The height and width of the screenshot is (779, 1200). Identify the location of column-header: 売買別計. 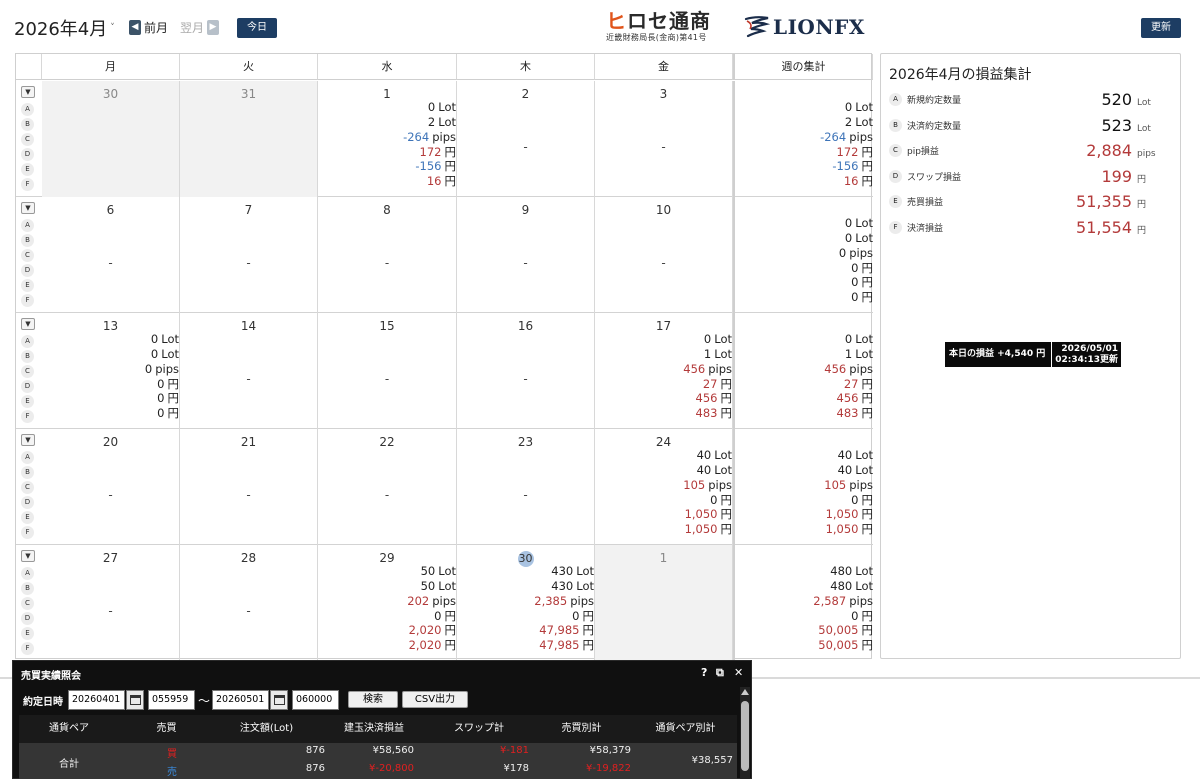
(581, 729).